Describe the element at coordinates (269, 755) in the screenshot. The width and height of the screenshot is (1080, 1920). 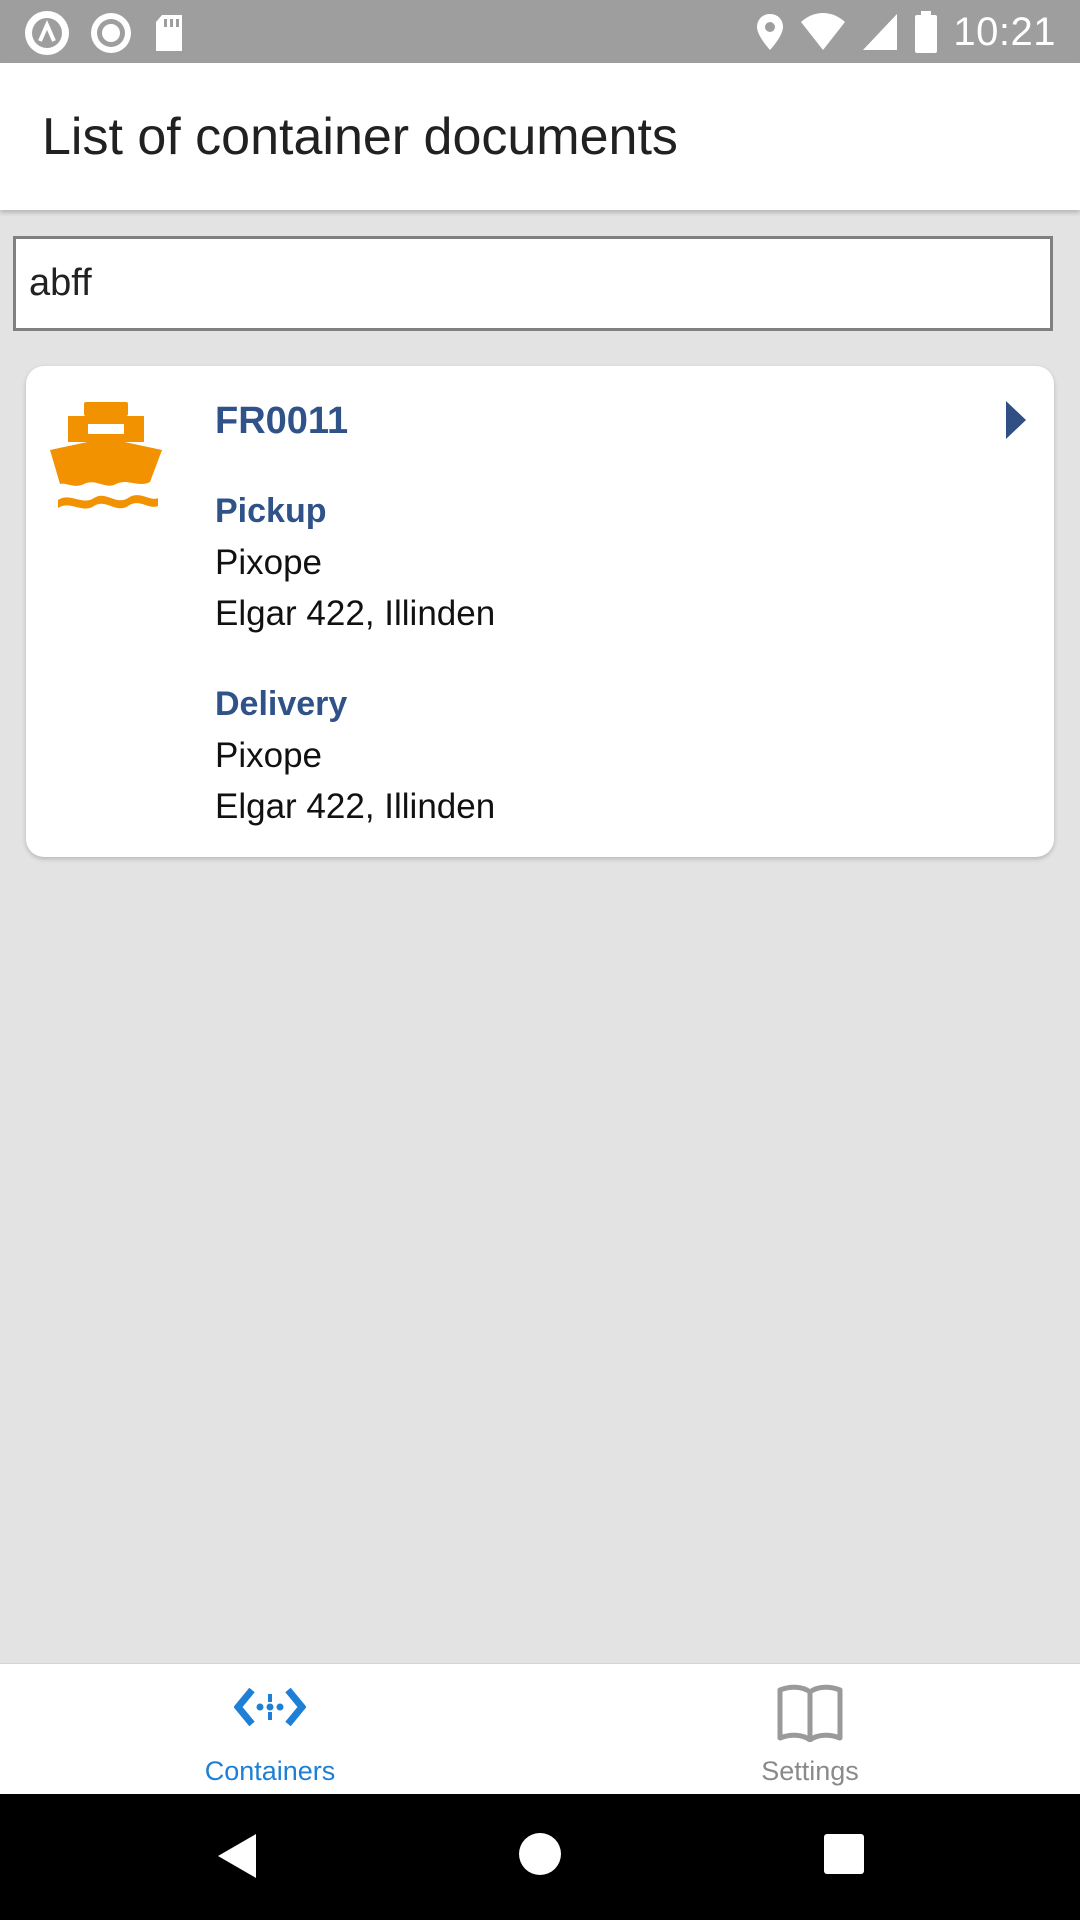
I see `delivery-name: Pixope` at that location.